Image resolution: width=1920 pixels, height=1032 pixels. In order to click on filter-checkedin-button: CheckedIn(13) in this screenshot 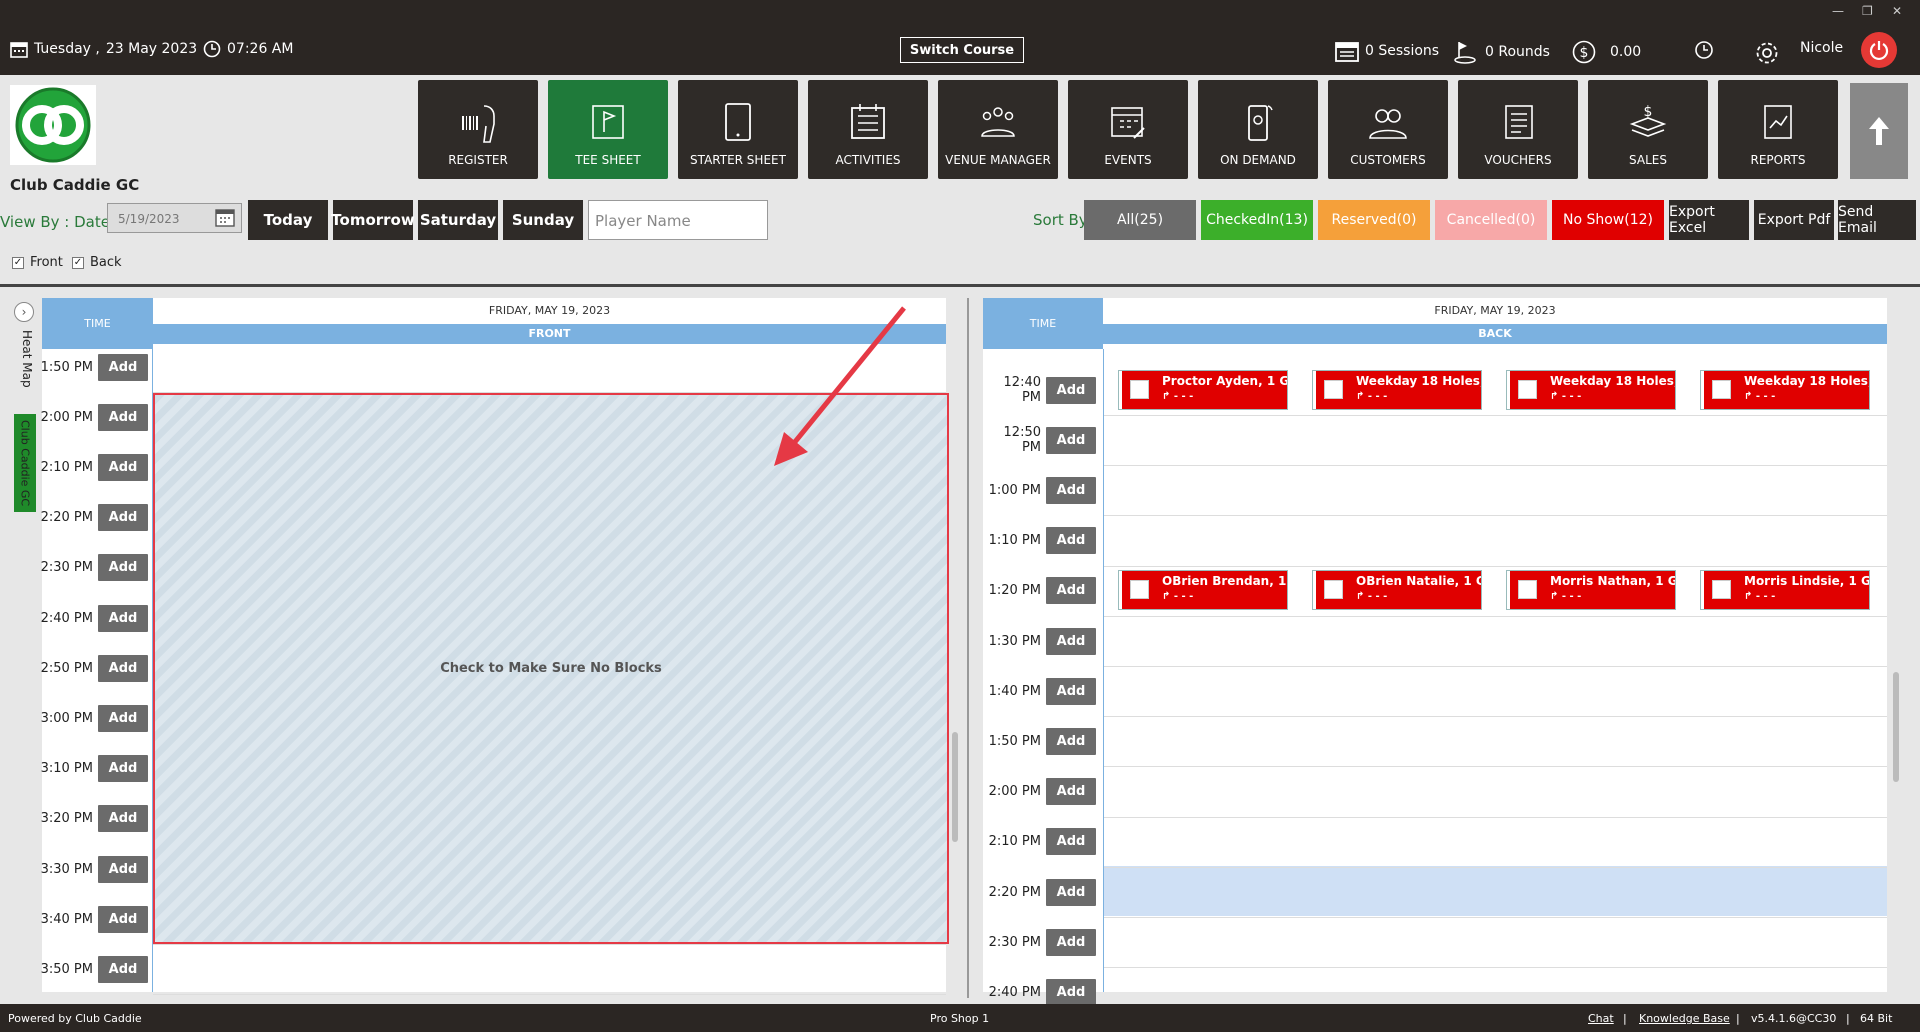, I will do `click(1257, 220)`.